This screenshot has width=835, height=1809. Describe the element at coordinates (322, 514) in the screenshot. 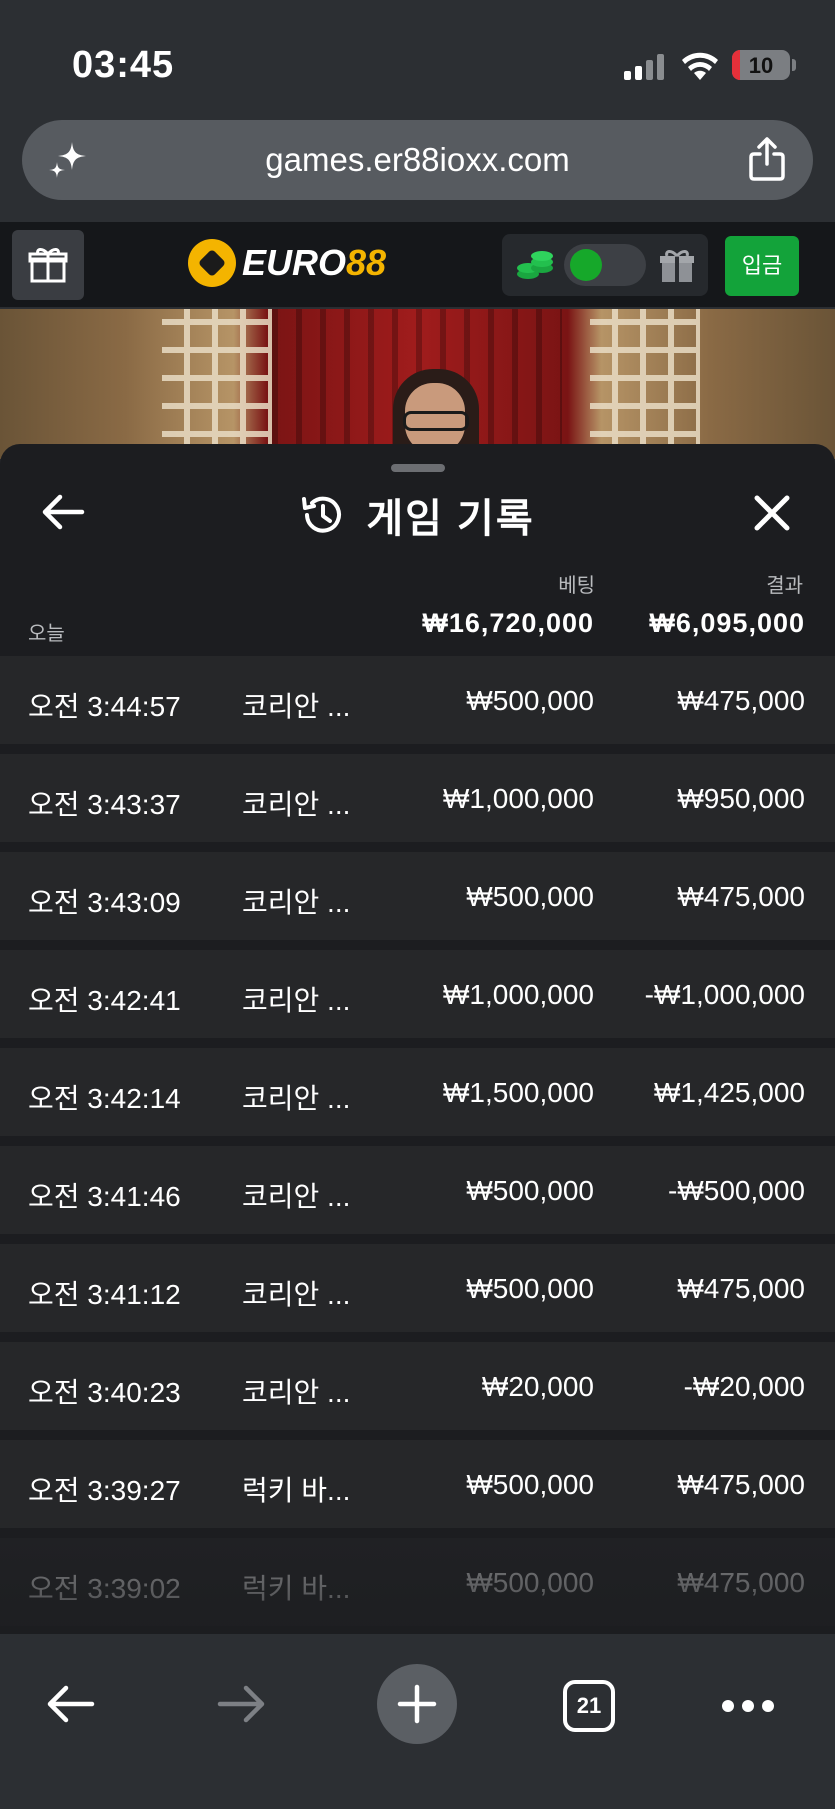

I see `history-icon` at that location.